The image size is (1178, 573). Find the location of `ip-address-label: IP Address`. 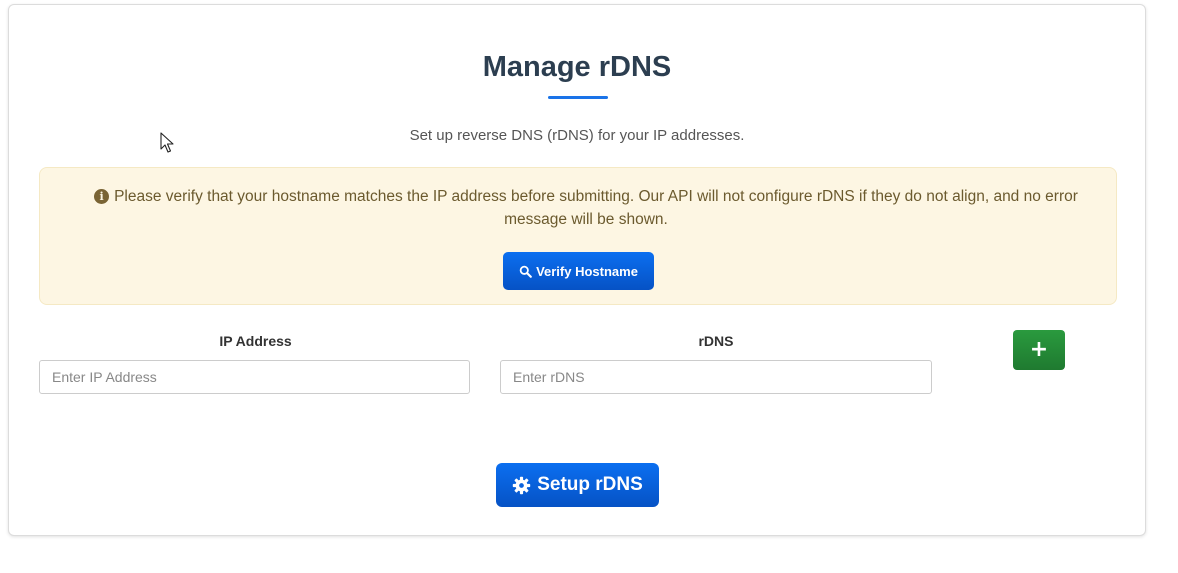

ip-address-label: IP Address is located at coordinates (255, 341).